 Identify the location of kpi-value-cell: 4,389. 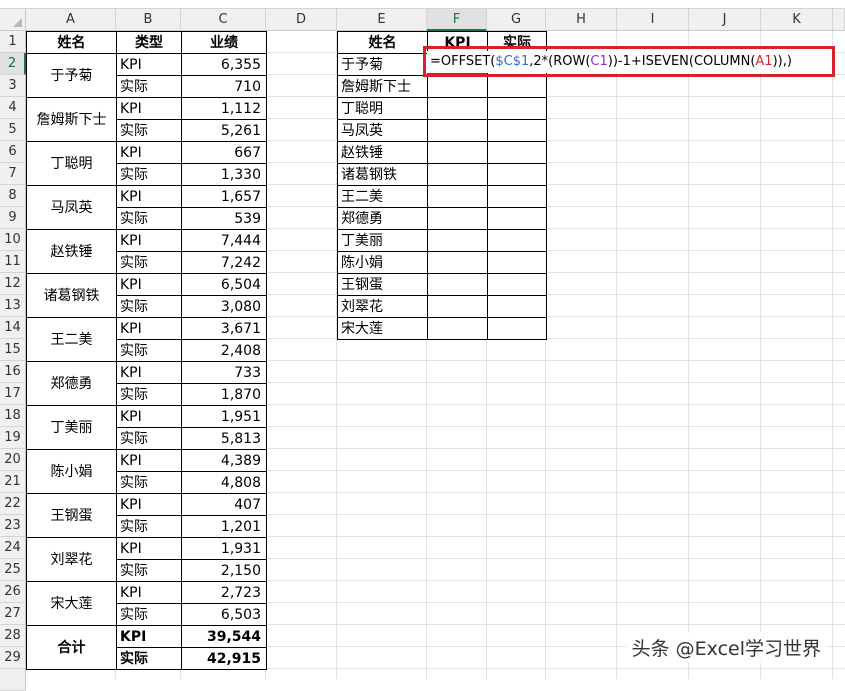
(224, 460).